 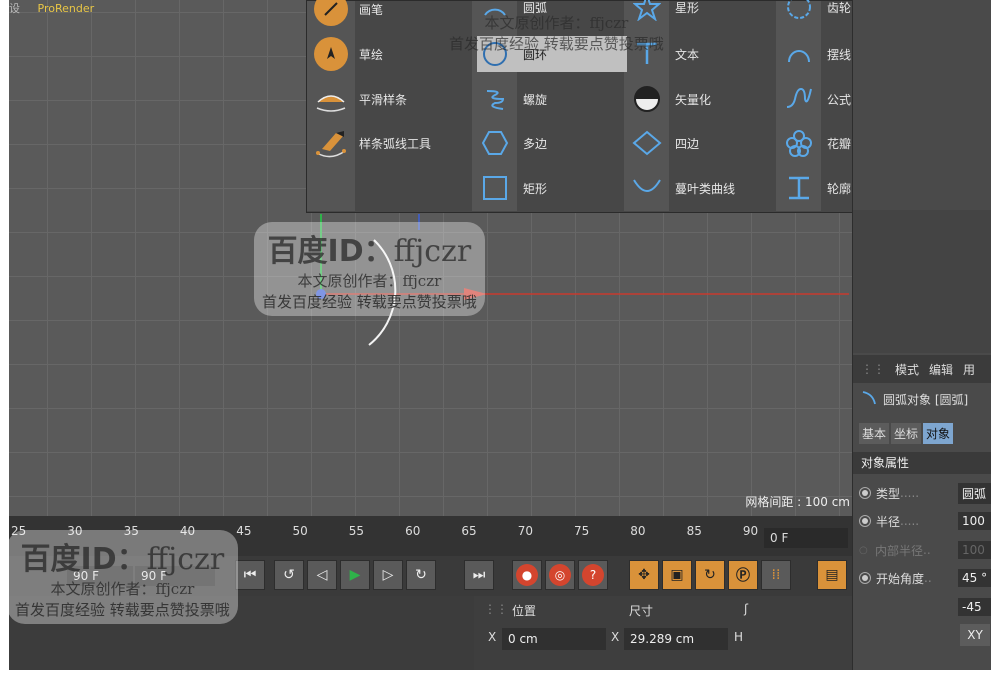 I want to click on next-frame-button: ▷, so click(x=388, y=575).